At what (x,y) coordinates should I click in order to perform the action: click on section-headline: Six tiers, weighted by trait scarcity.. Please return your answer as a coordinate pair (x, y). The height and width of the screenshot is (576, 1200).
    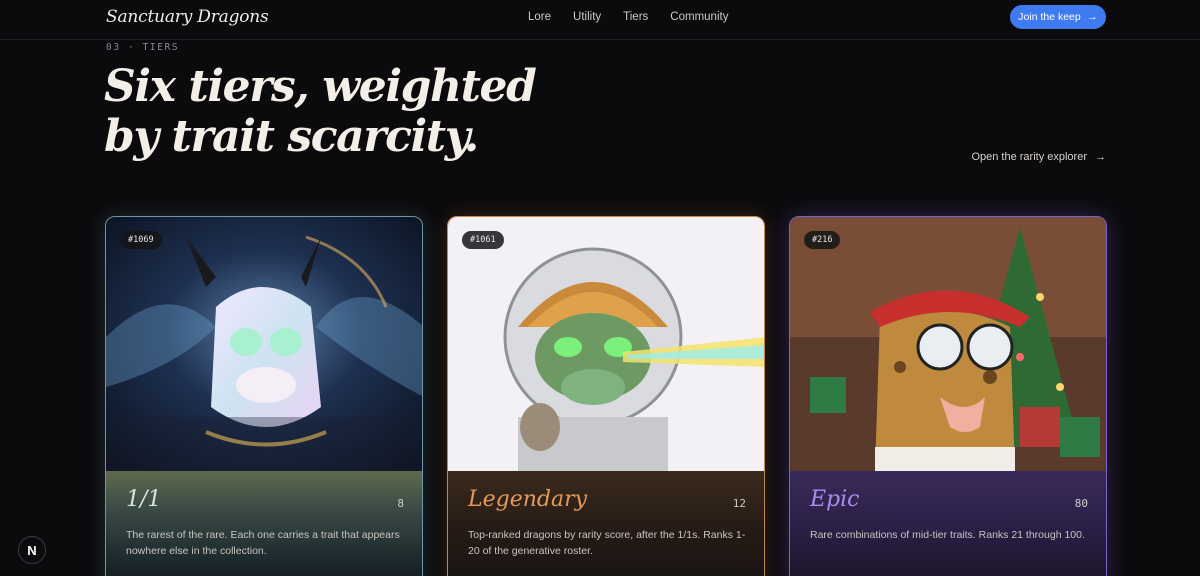
    Looking at the image, I should click on (320, 111).